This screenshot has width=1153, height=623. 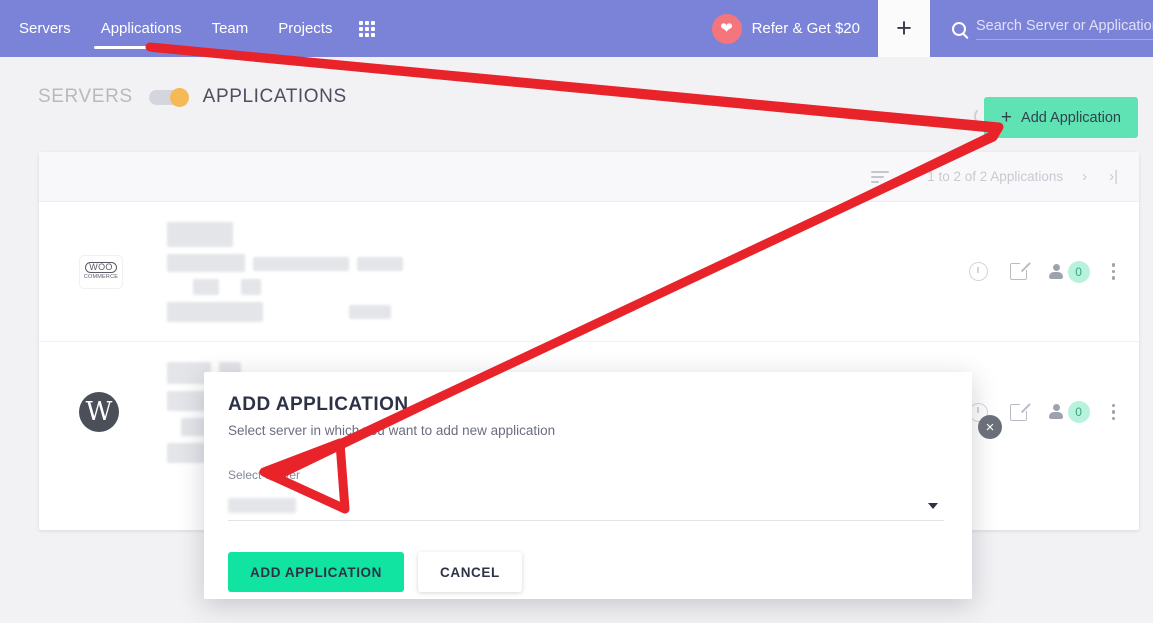 I want to click on nav-item-team: Team, so click(x=230, y=28).